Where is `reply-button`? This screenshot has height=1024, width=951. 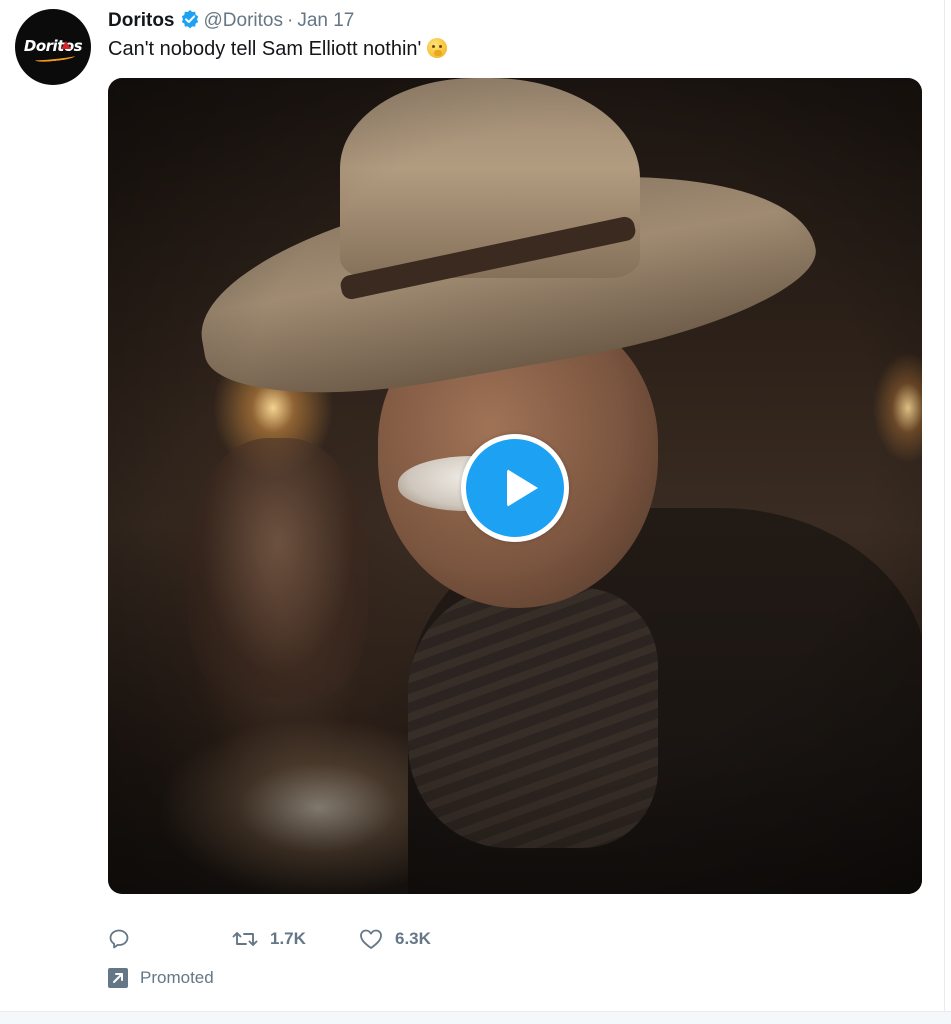
reply-button is located at coordinates (125, 939).